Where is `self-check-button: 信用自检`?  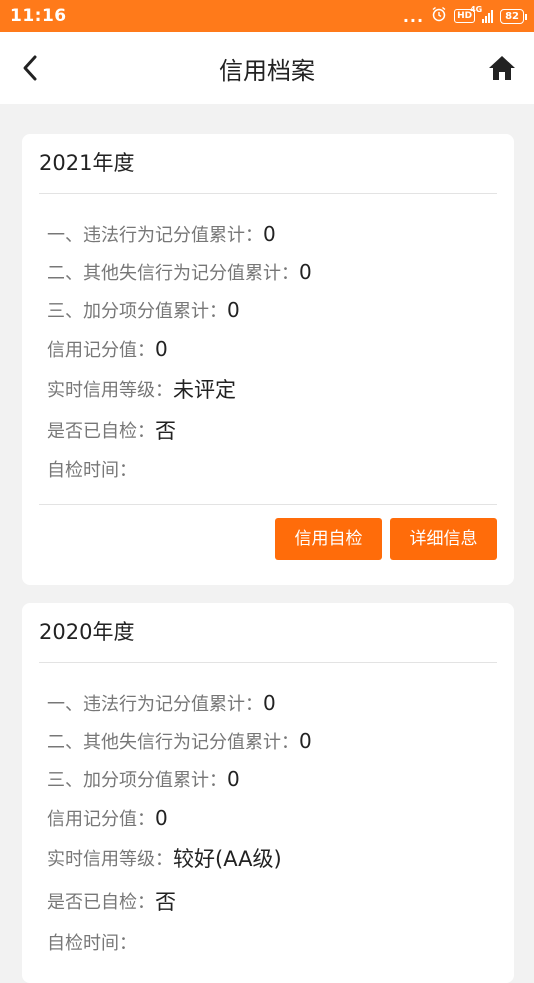
self-check-button: 信用自检 is located at coordinates (328, 539).